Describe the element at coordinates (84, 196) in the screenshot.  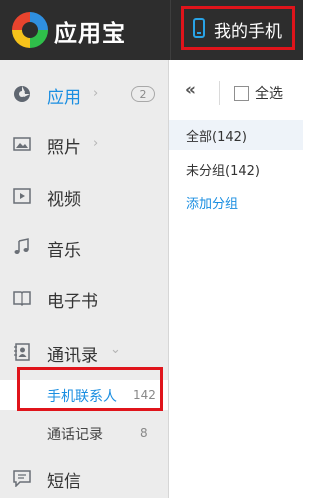
I see `sidebar-item-video: 视频` at that location.